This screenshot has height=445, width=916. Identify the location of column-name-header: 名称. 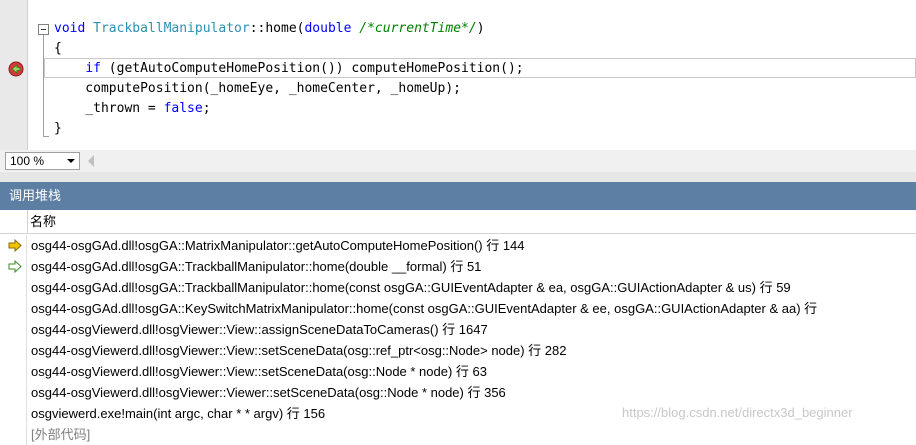
(43, 222).